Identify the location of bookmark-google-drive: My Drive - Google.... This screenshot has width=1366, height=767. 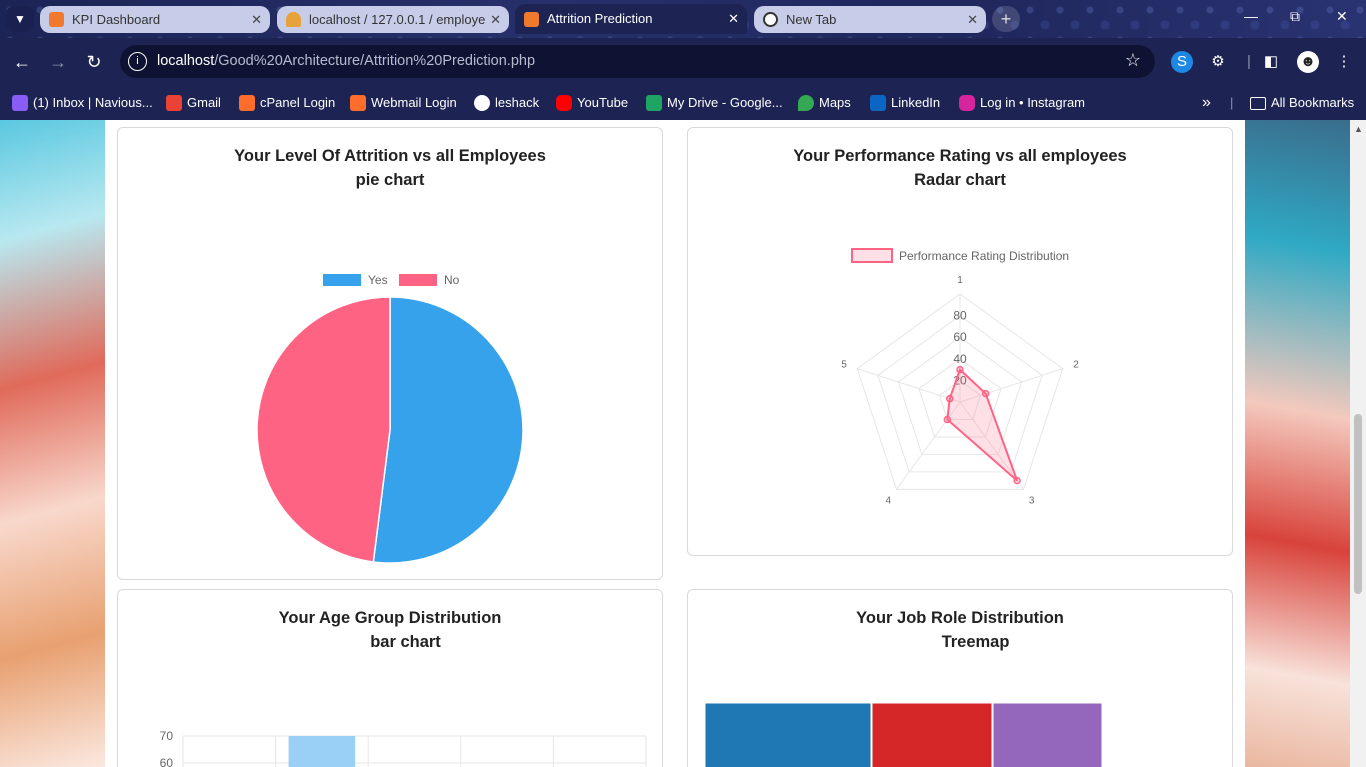
(714, 103).